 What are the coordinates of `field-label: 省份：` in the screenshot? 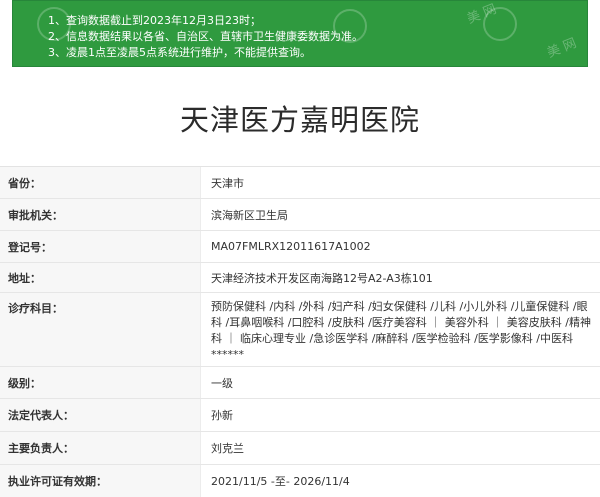 It's located at (100, 182).